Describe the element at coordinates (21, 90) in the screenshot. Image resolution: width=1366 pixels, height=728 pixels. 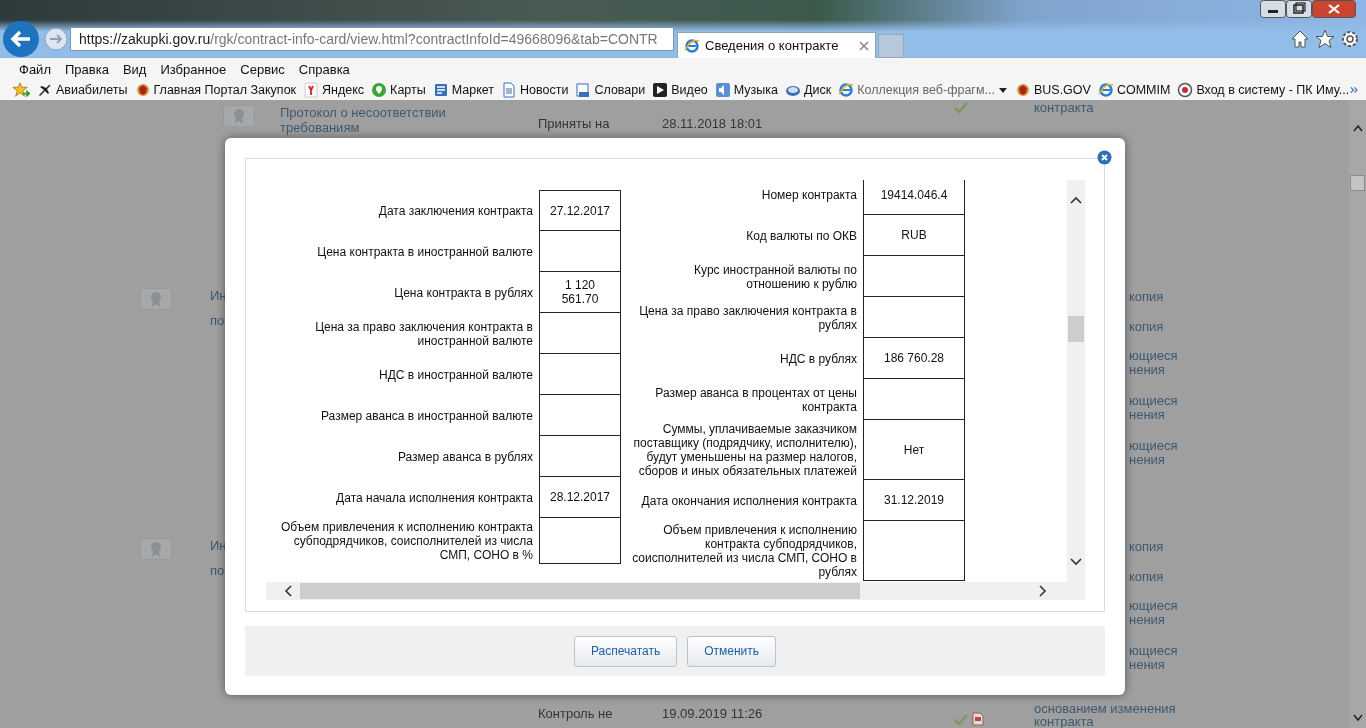
I see `favorites-star-icon` at that location.